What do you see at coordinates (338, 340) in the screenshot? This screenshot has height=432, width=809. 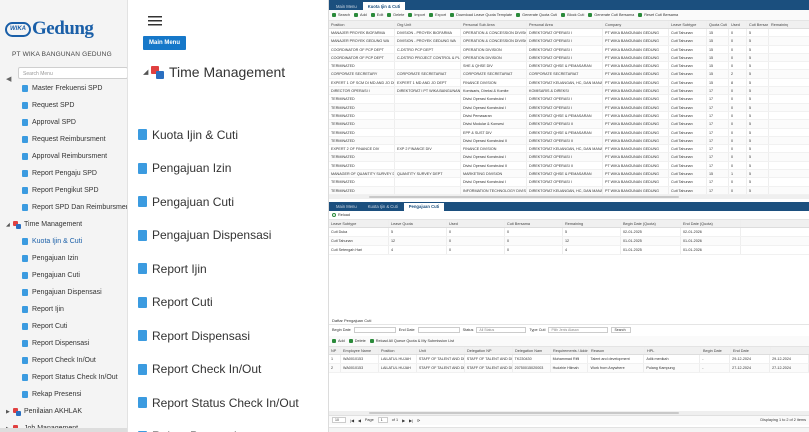 I see `toolbar-button: Add` at bounding box center [338, 340].